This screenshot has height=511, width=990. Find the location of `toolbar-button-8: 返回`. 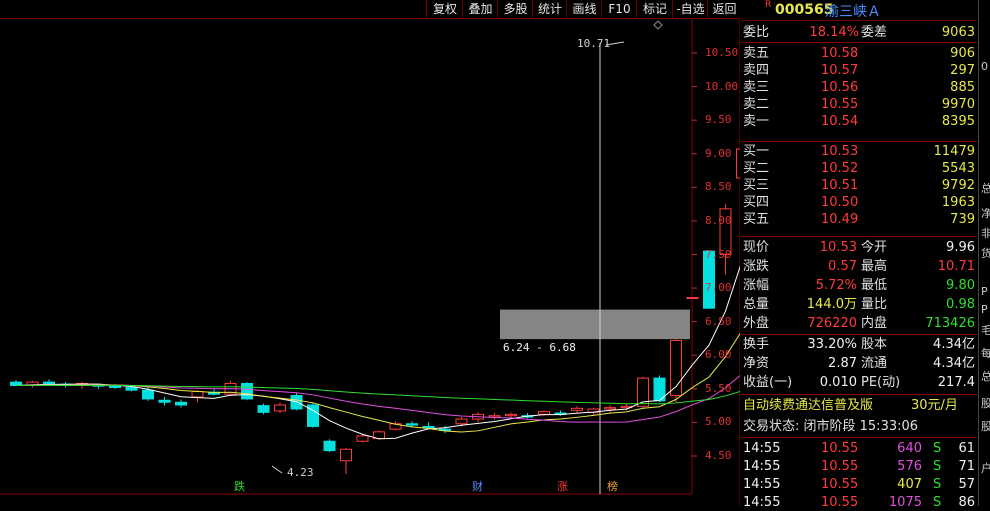

toolbar-button-8: 返回 is located at coordinates (724, 9).